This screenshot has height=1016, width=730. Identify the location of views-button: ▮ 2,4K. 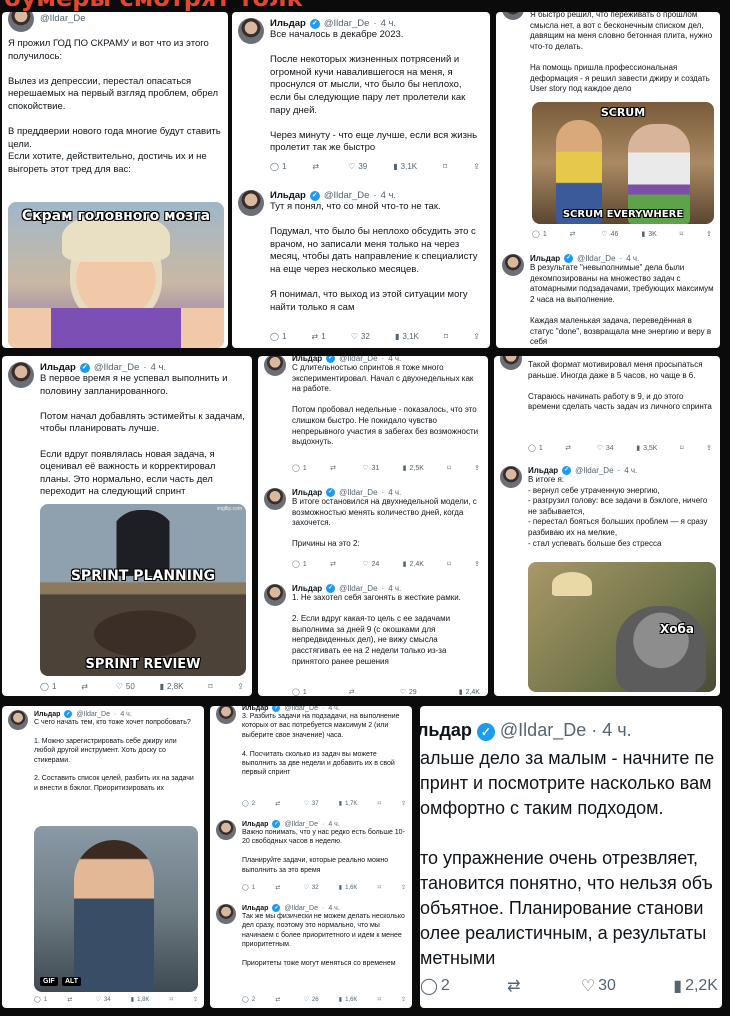
(413, 564).